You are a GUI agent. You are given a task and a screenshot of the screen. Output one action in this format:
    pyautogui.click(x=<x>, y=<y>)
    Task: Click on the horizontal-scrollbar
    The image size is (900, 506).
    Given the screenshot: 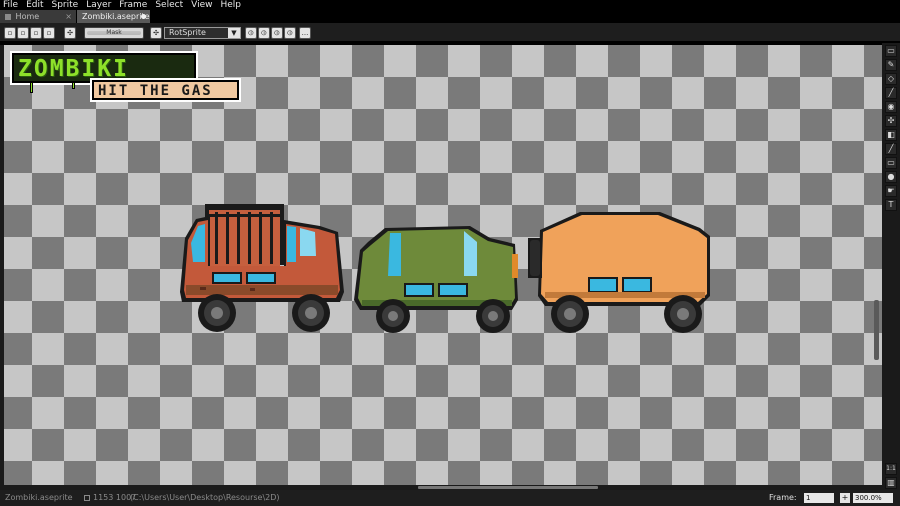 What is the action you would take?
    pyautogui.click(x=508, y=487)
    